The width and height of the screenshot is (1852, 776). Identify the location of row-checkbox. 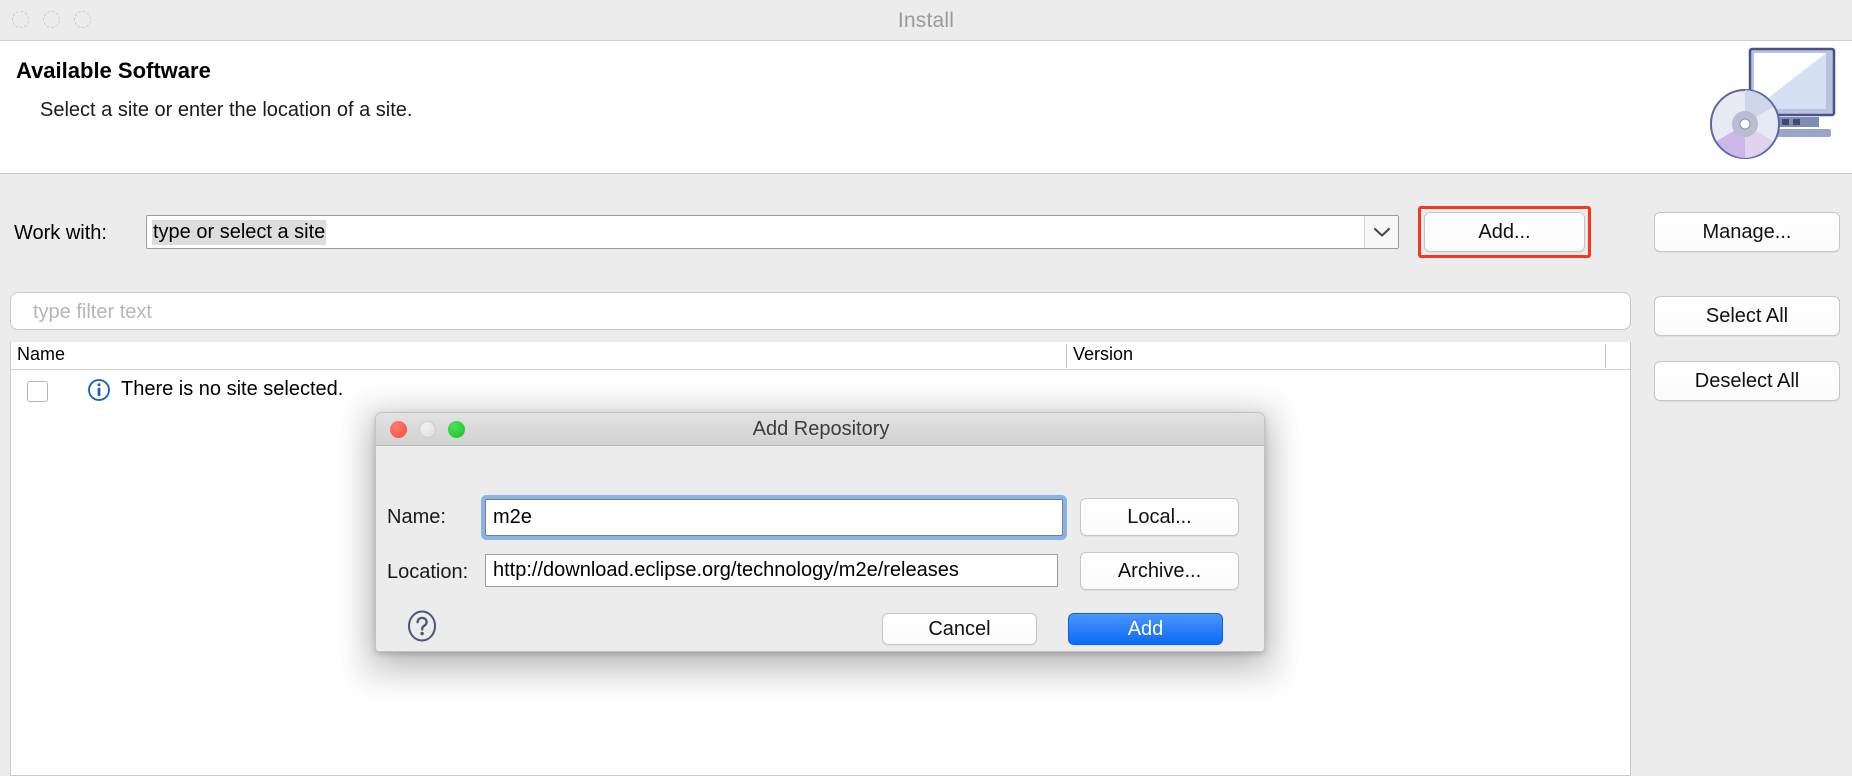
(37, 391).